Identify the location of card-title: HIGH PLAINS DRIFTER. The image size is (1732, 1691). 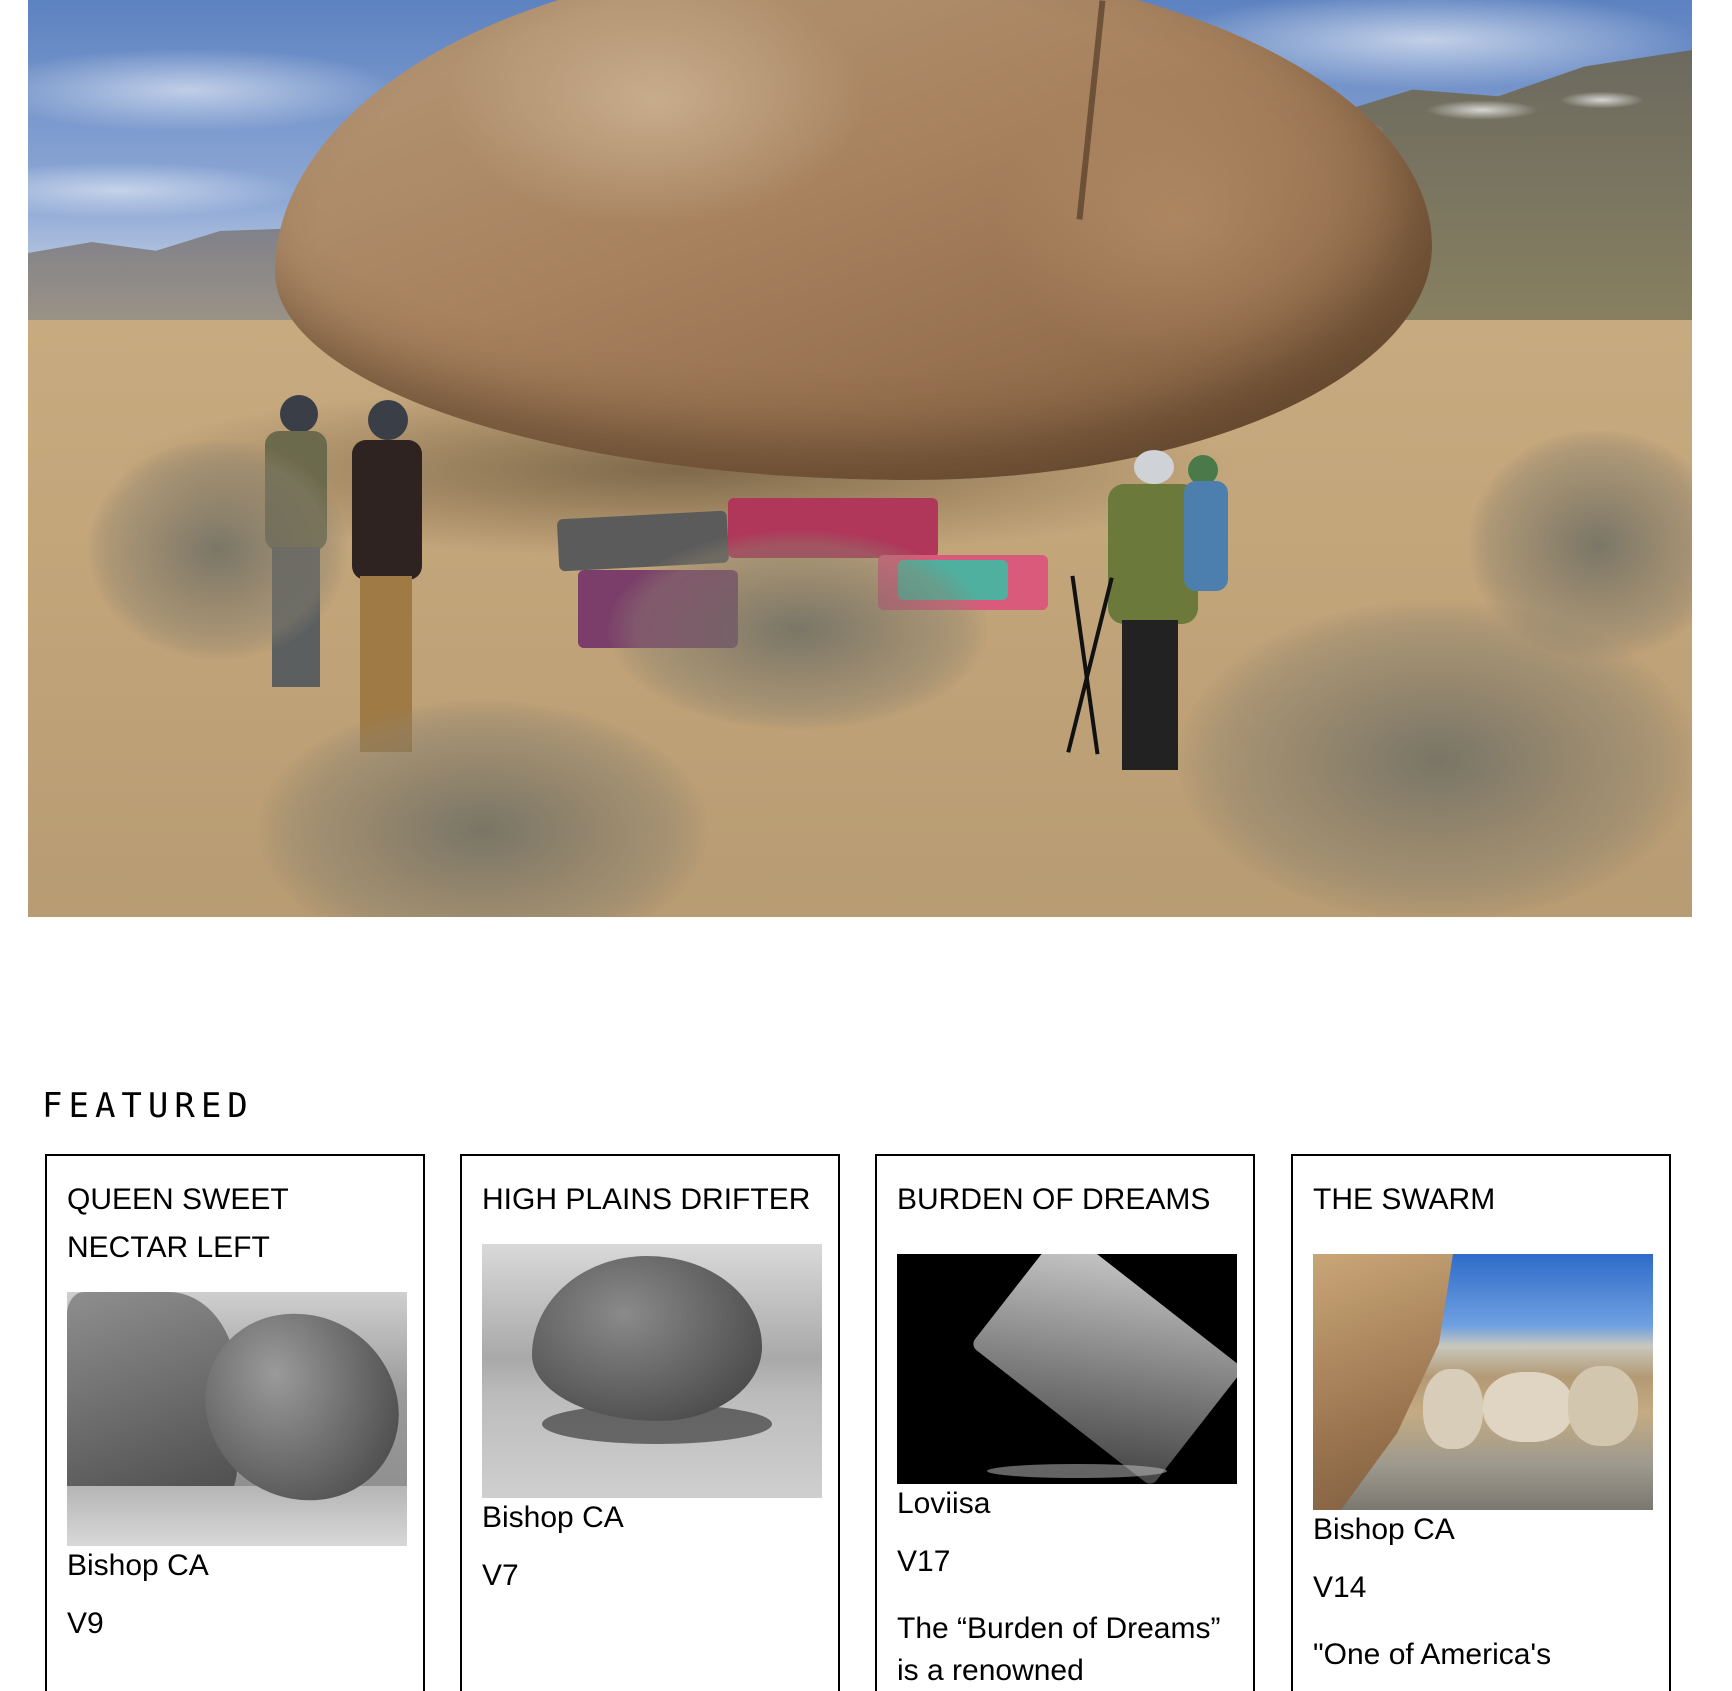
(650, 1200).